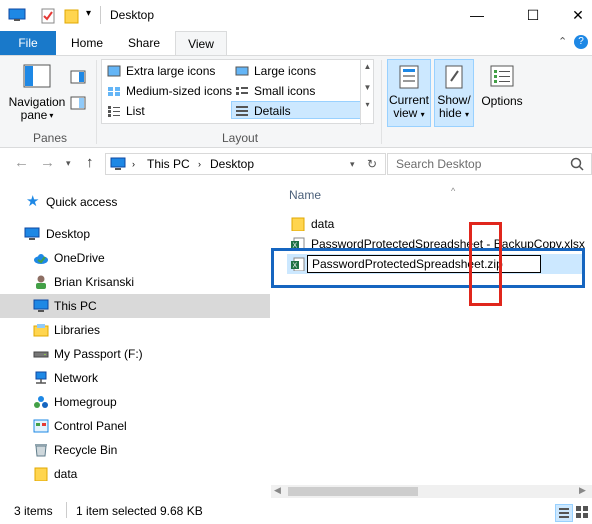  What do you see at coordinates (100, 15) in the screenshot?
I see `vertical-divider` at bounding box center [100, 15].